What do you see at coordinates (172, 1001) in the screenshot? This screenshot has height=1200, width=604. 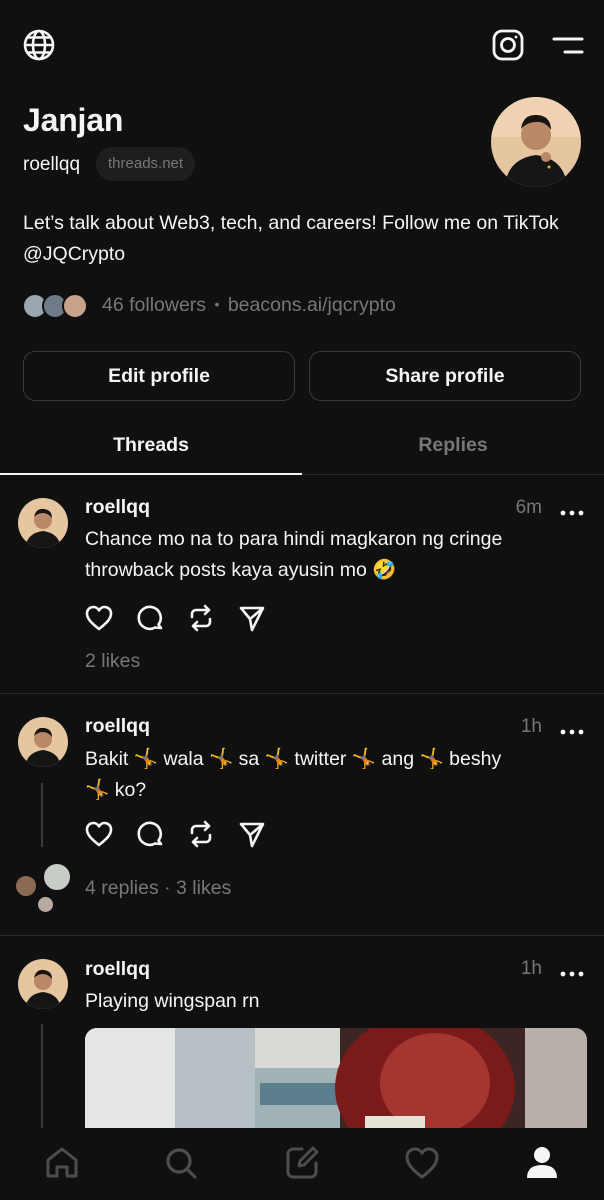 I see `post-text: Playing wingspan rn` at bounding box center [172, 1001].